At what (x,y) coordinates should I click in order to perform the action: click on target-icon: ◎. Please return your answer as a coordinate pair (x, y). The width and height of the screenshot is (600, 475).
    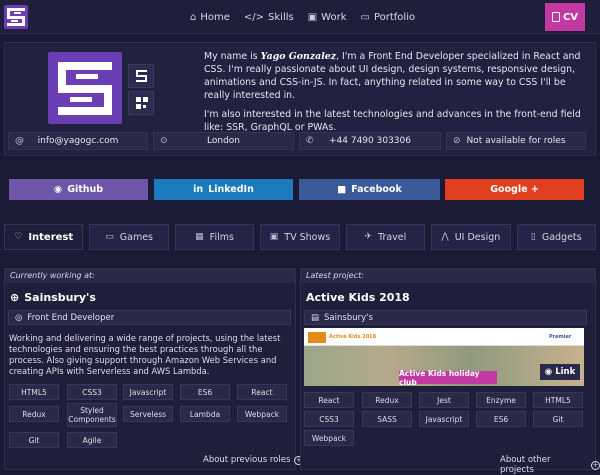
    Looking at the image, I should click on (19, 317).